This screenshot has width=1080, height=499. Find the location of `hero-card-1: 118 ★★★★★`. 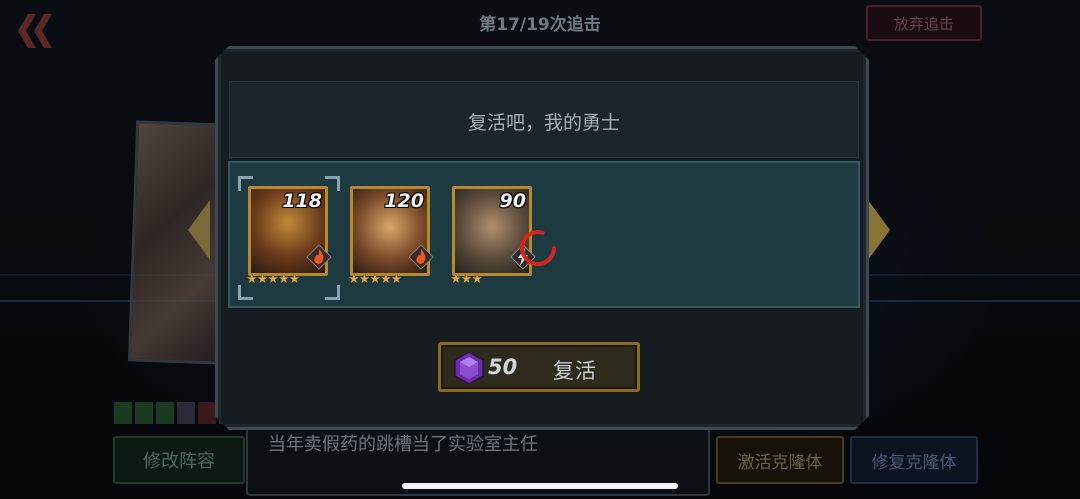

hero-card-1: 118 ★★★★★ is located at coordinates (288, 241).